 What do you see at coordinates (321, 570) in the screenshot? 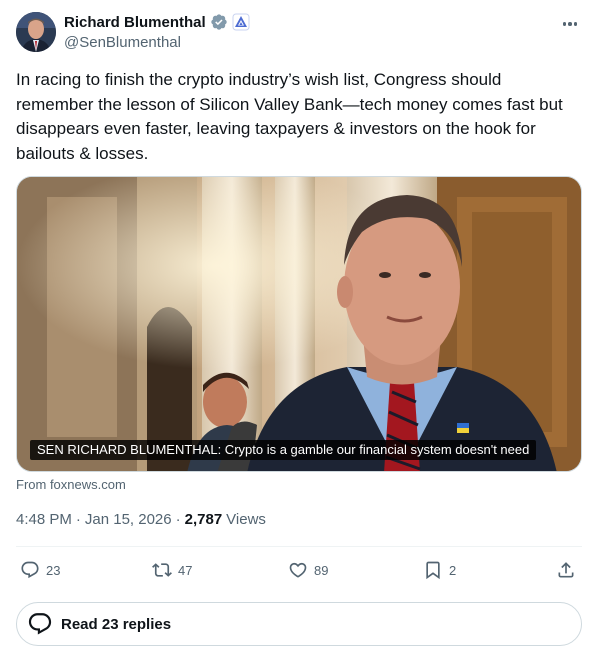
I see `like-count: 89` at bounding box center [321, 570].